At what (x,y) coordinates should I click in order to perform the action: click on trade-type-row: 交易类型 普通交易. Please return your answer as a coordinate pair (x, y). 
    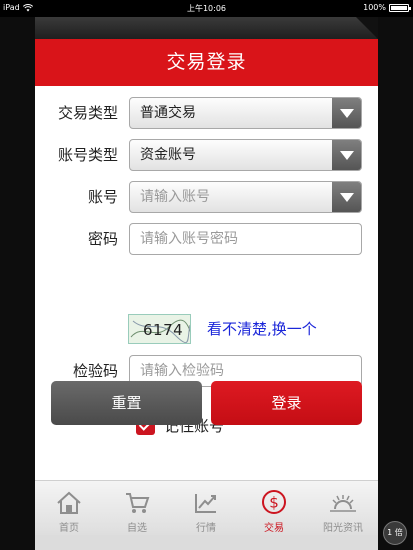
    Looking at the image, I should click on (206, 113).